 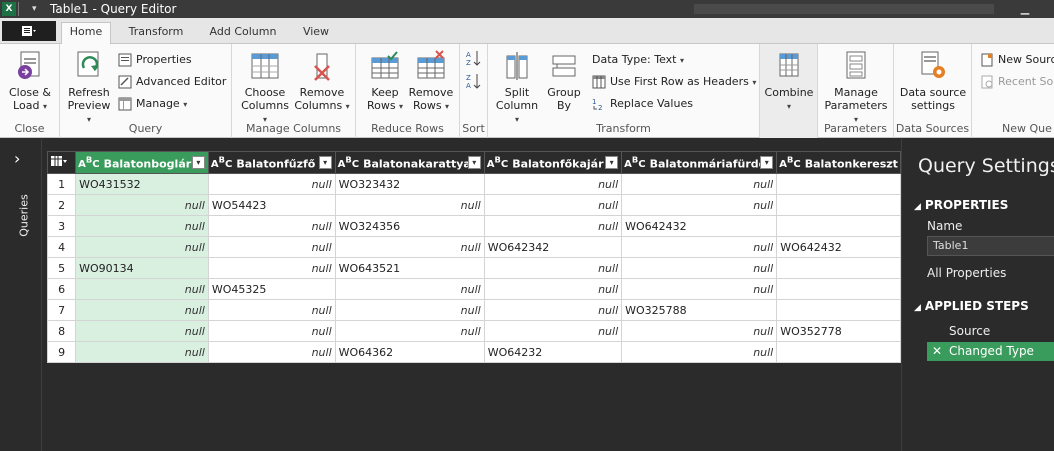 I want to click on tab-home: Home, so click(x=86, y=33).